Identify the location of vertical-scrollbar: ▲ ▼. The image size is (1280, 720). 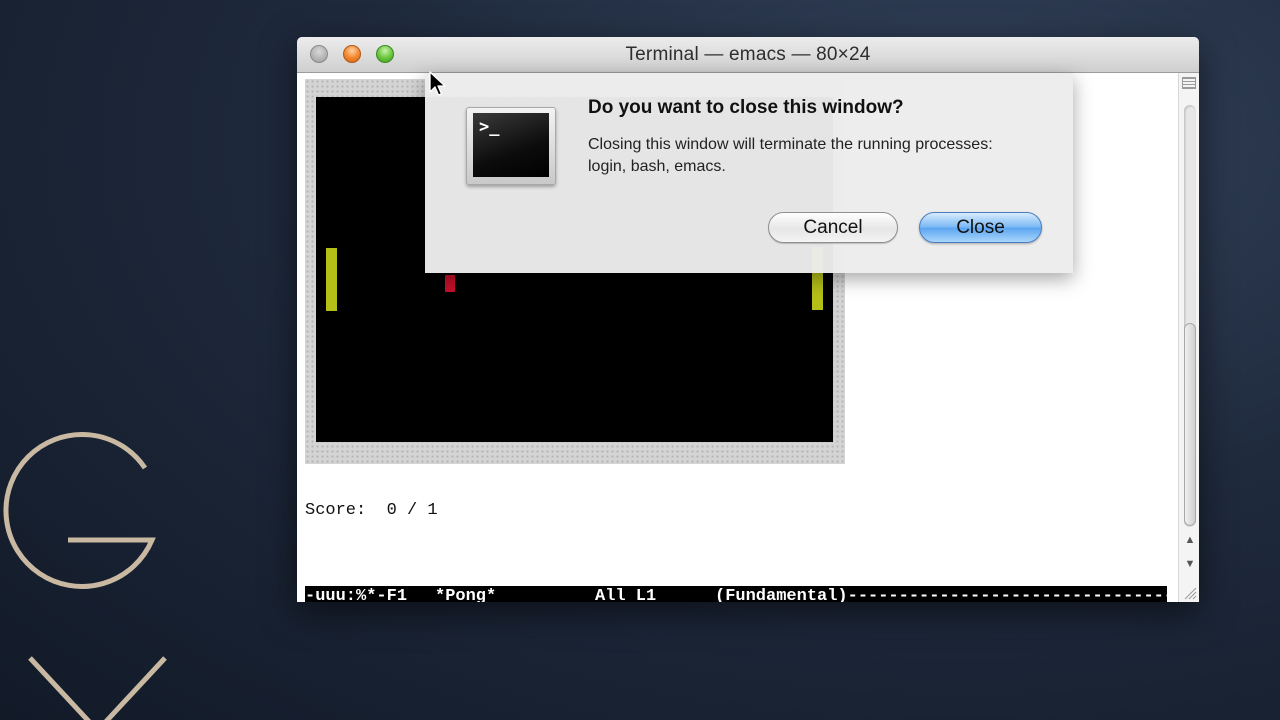
(1188, 337).